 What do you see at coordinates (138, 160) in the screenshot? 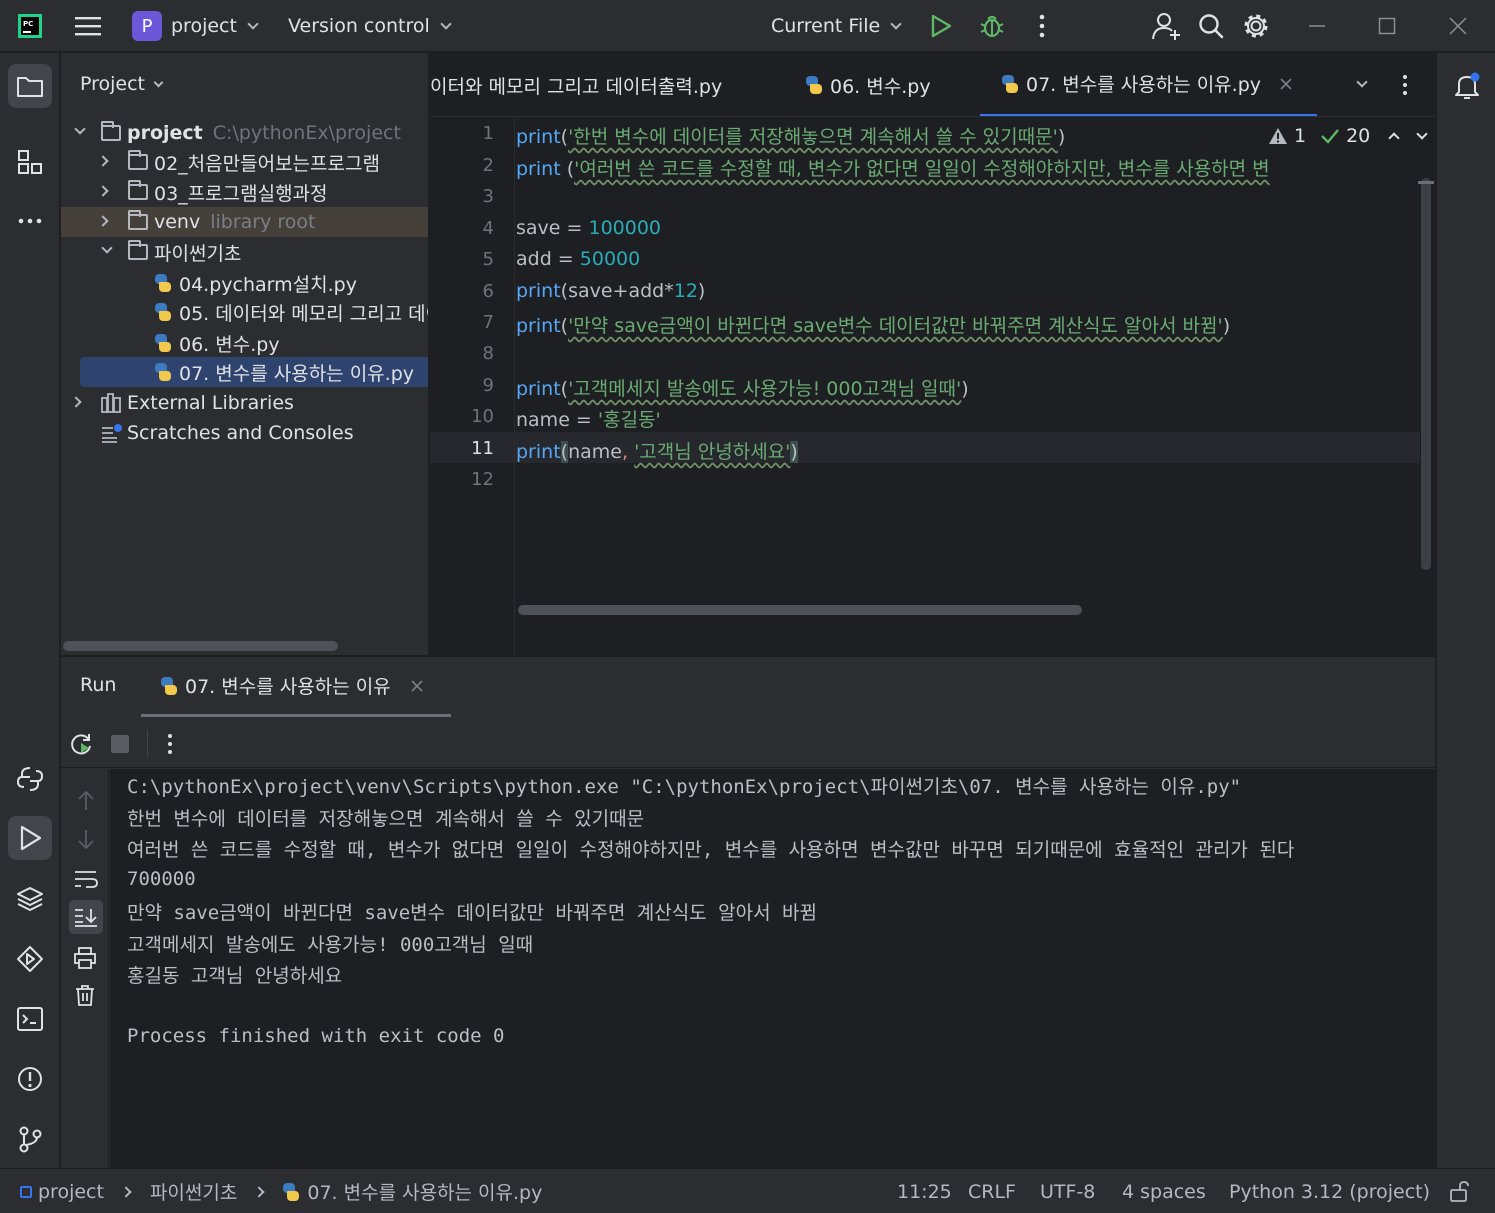
I see `folder-icon` at bounding box center [138, 160].